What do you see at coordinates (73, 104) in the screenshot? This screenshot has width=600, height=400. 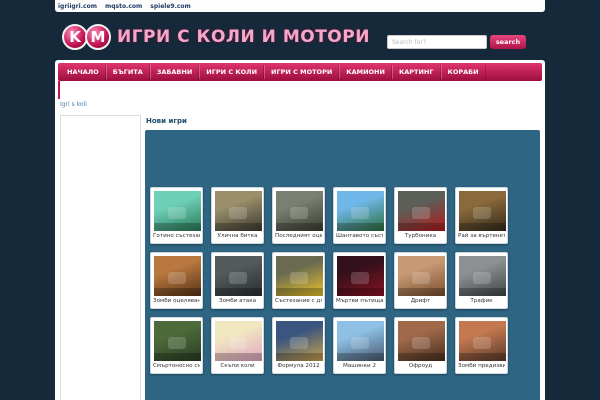 I see `breadcrumb: Igri s koli` at bounding box center [73, 104].